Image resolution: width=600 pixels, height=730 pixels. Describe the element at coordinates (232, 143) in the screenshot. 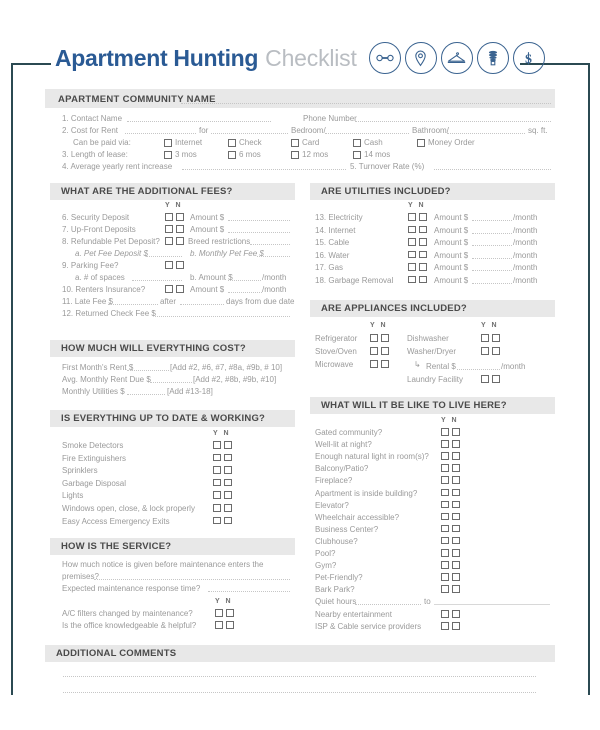

I see `payment-checkbox-check` at that location.